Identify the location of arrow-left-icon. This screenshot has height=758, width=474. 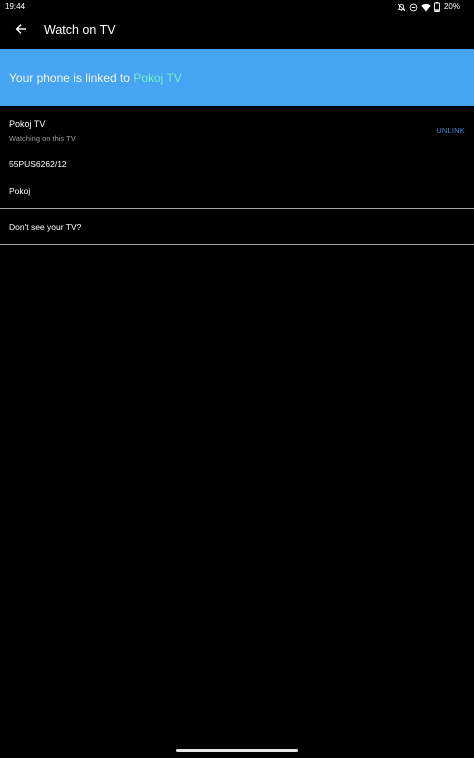
(21, 31).